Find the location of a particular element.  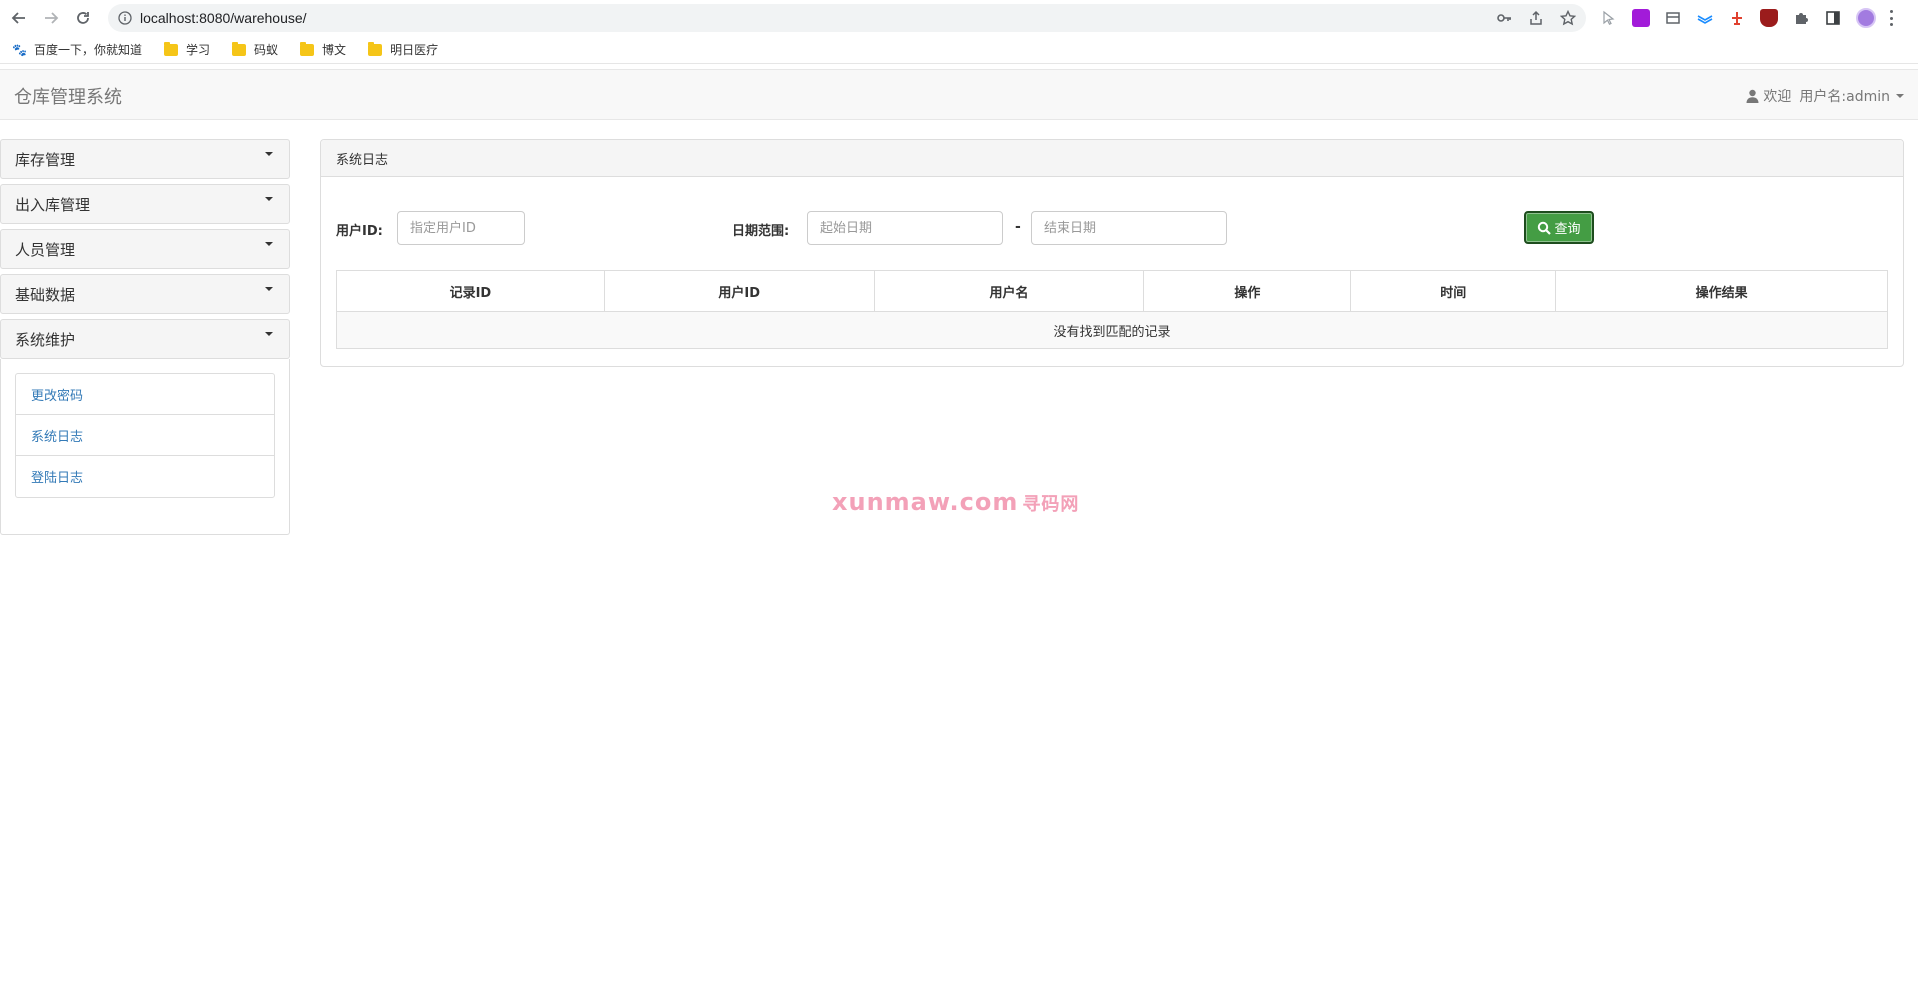

search-icon is located at coordinates (1545, 228).